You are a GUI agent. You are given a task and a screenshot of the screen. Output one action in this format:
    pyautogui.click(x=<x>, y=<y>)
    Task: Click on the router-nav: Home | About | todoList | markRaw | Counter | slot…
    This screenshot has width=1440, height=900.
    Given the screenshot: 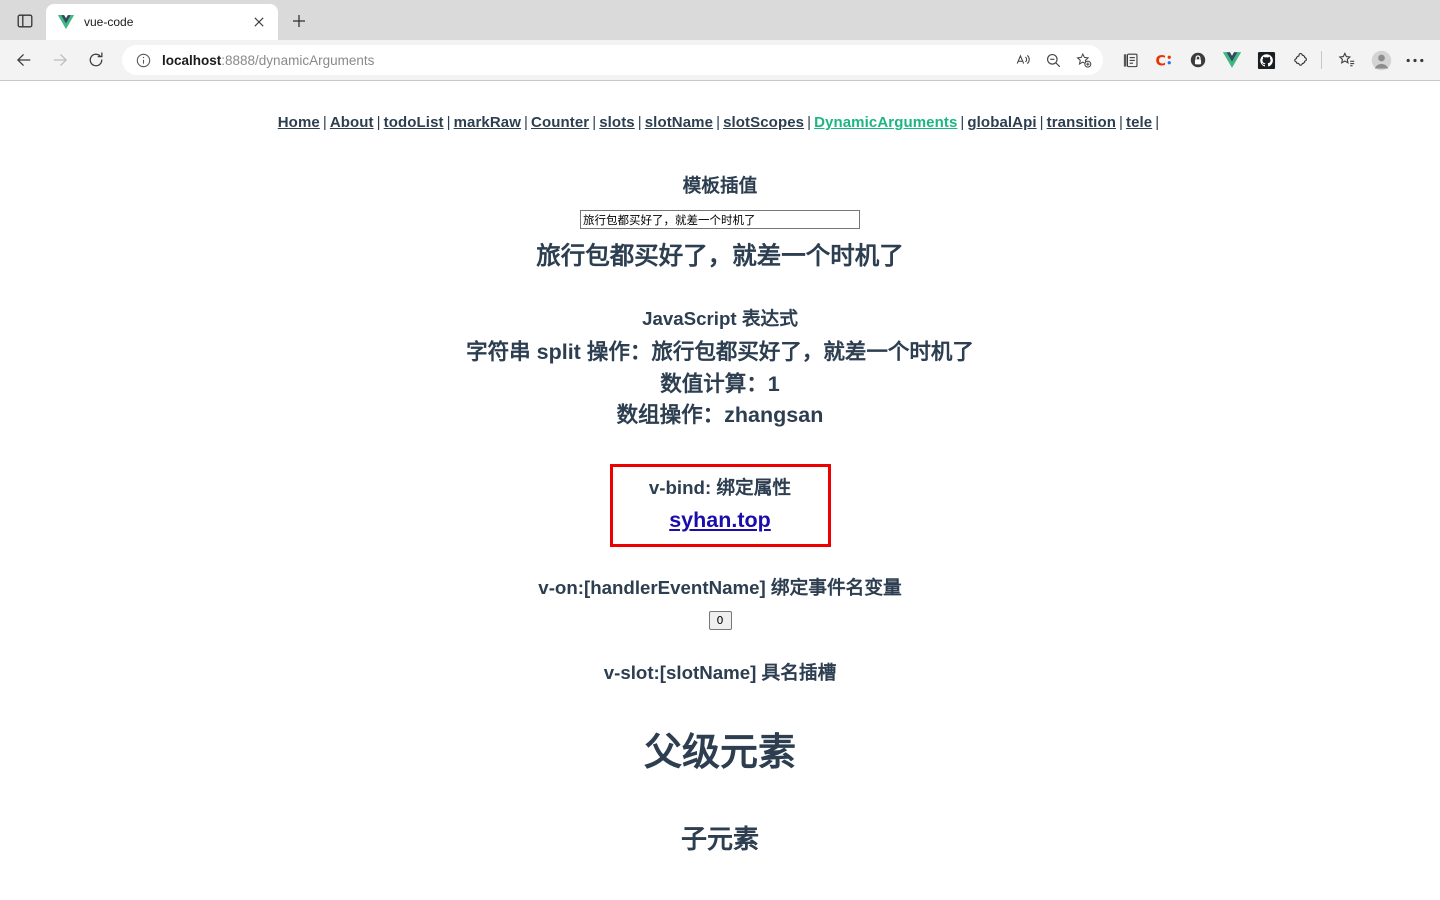 What is the action you would take?
    pyautogui.click(x=720, y=106)
    